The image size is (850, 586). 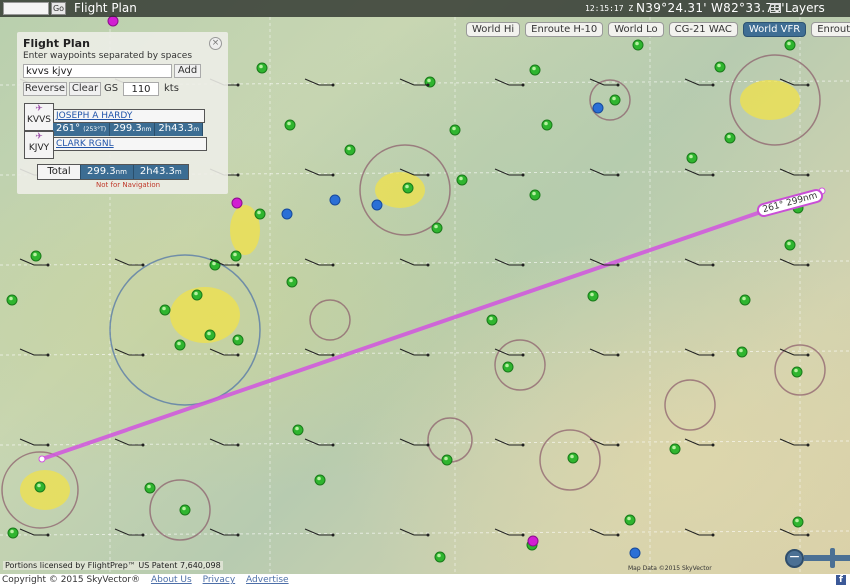 I want to click on advertise-link: Advertise, so click(x=267, y=580).